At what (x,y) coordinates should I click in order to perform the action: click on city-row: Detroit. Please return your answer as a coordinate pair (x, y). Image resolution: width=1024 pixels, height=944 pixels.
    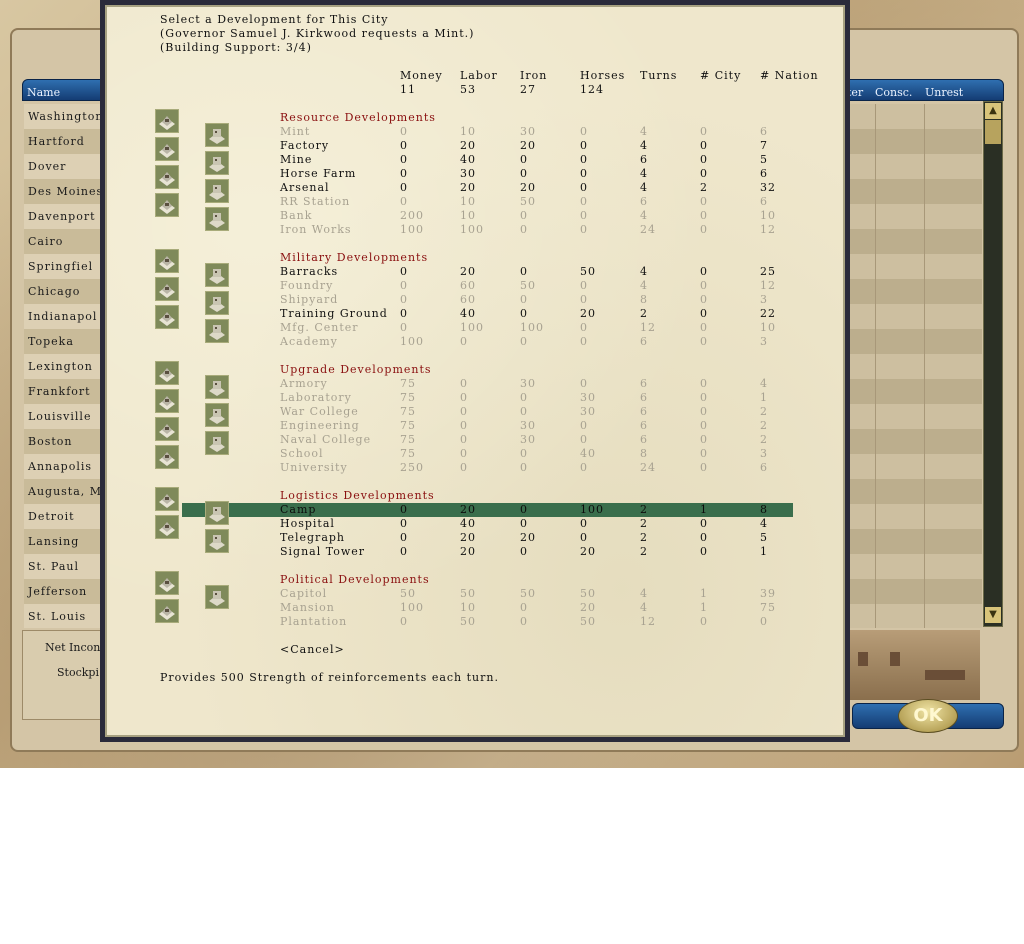
    Looking at the image, I should click on (64, 516).